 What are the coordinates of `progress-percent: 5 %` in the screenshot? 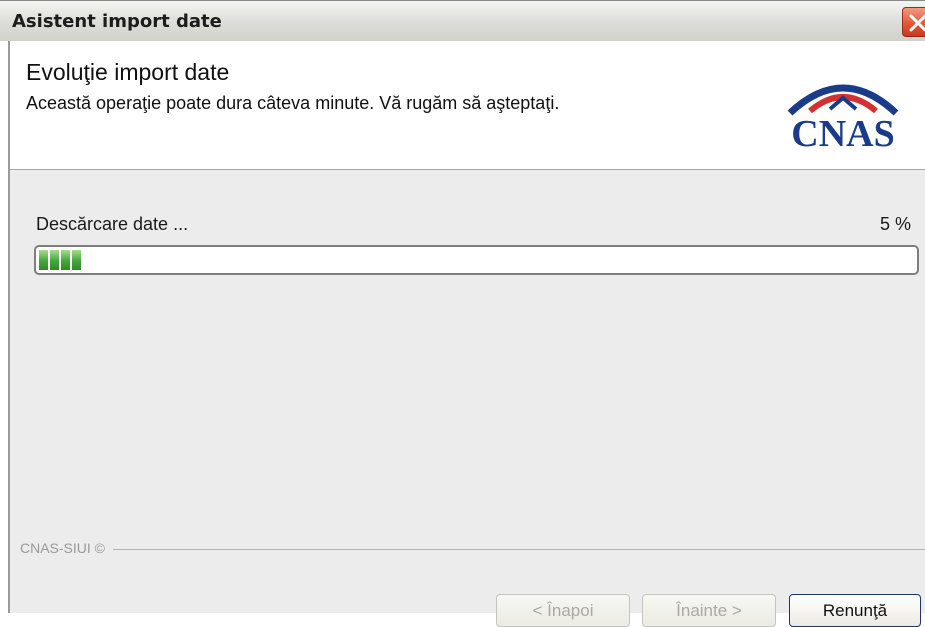 It's located at (895, 224).